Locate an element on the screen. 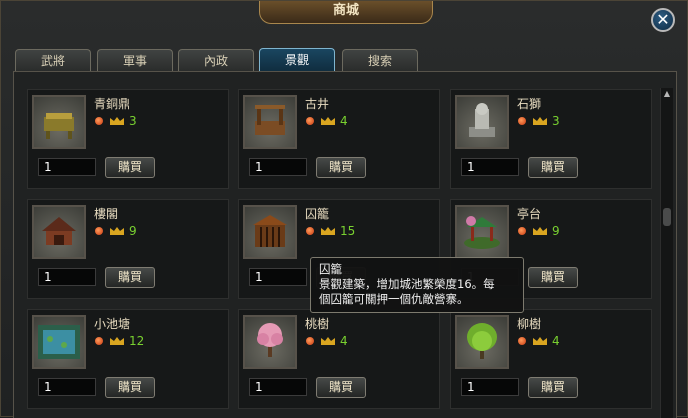 This screenshot has height=418, width=688. item-name: 樓閣 is located at coordinates (106, 214).